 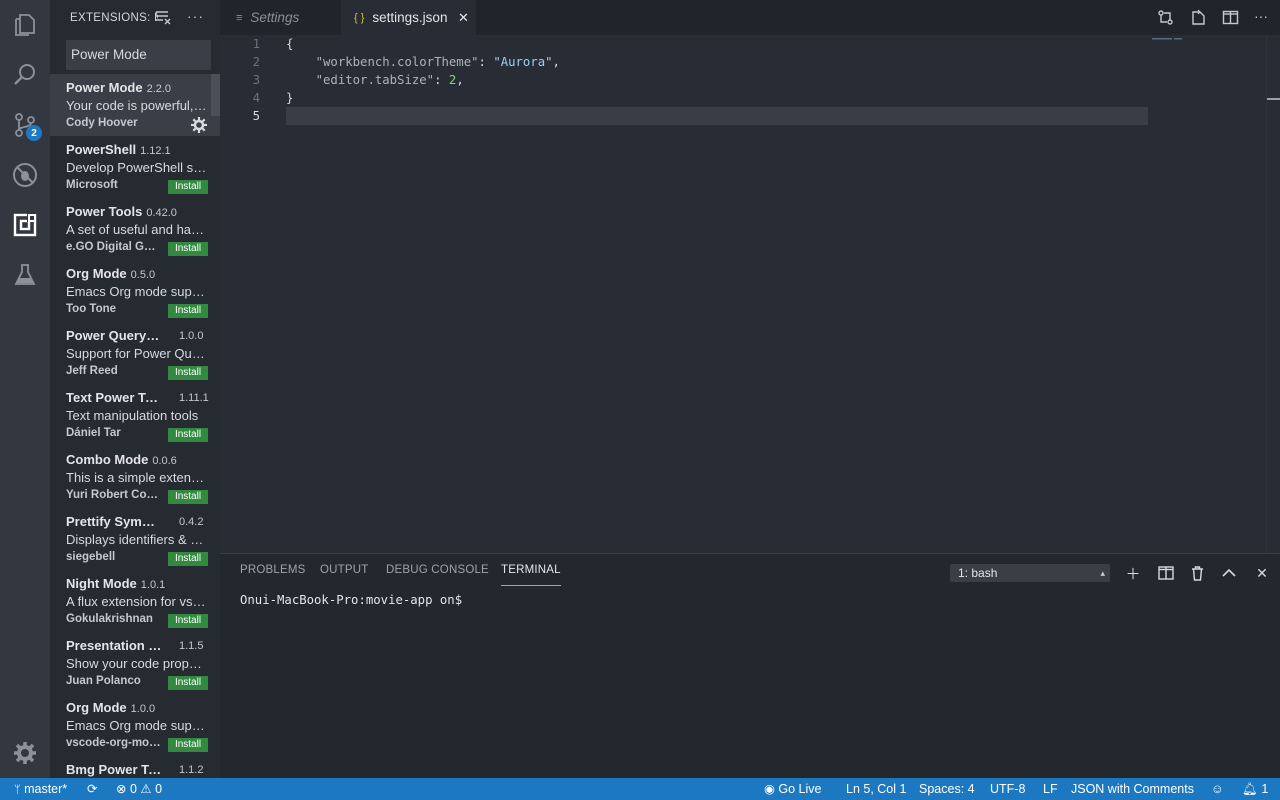 I want to click on sync-button: ⟳, so click(x=92, y=789).